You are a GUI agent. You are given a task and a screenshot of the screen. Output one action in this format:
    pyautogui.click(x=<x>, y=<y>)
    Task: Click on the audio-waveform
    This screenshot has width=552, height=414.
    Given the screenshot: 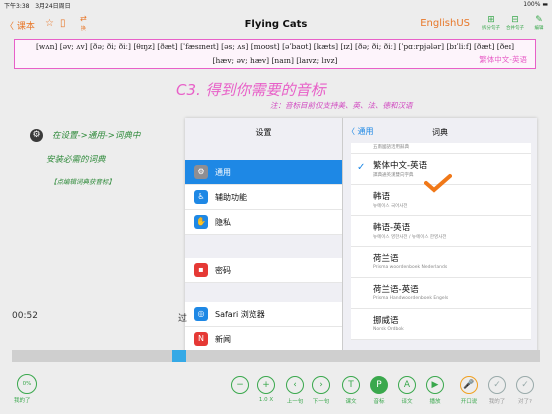 What is the action you would take?
    pyautogui.click(x=276, y=356)
    